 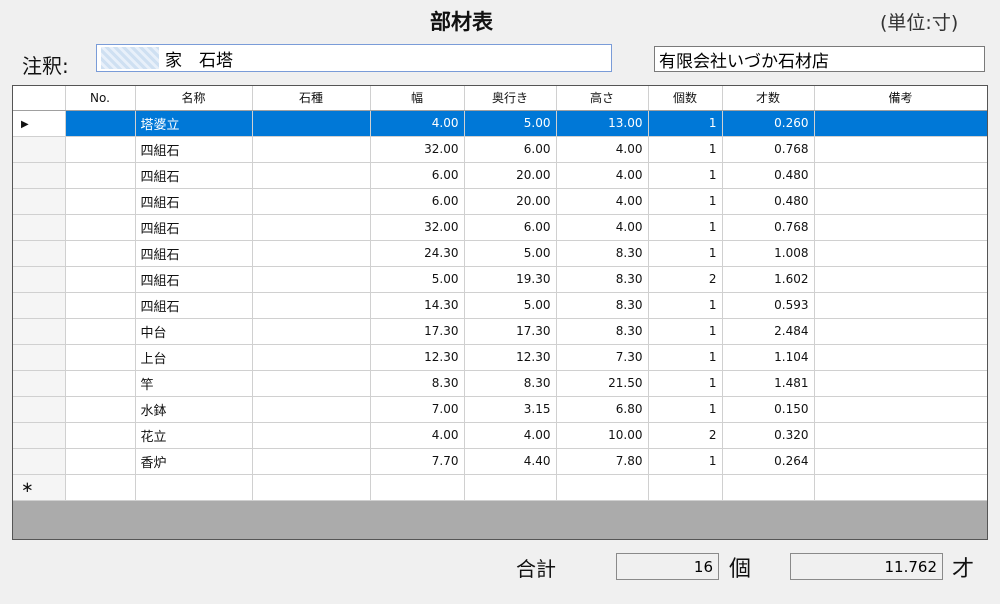 I want to click on table-row: 香炉 7.70 4.40 7.80 1 0.264, so click(x=500, y=461).